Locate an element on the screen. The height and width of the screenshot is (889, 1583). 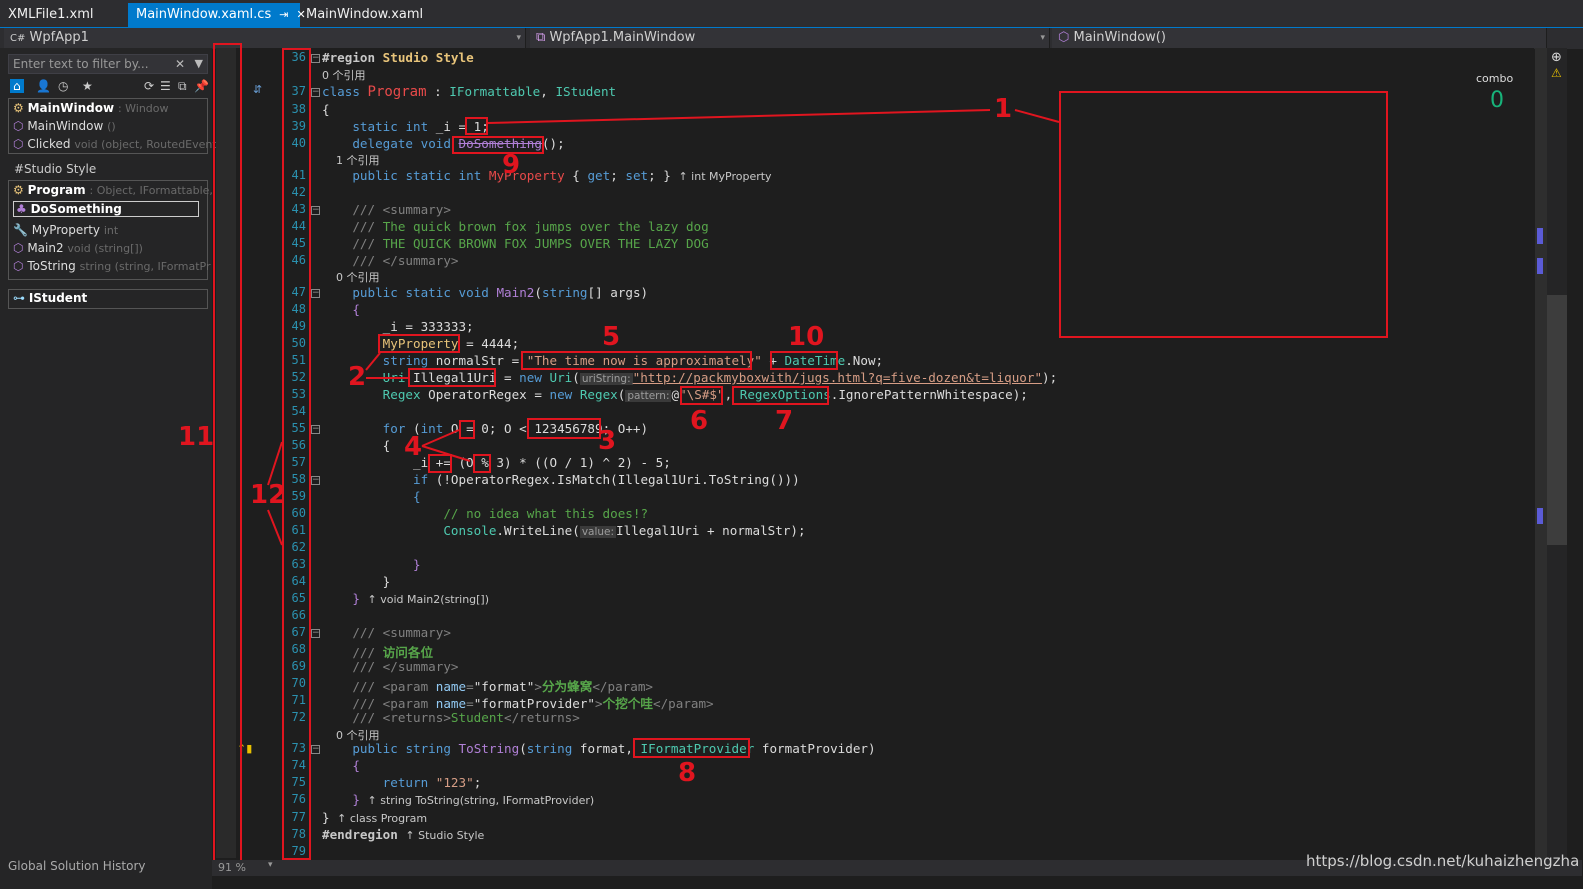
line-number: 51 is located at coordinates (298, 360).